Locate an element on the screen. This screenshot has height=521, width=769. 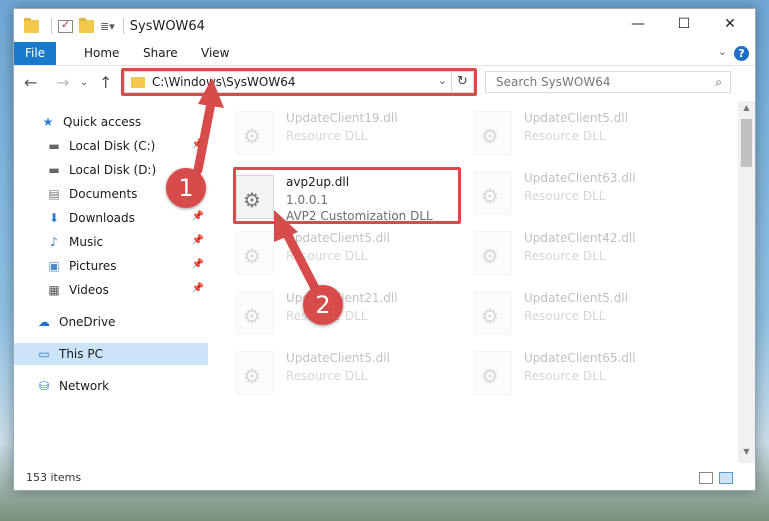
scroll-up-icon: ▲ is located at coordinates (746, 110).